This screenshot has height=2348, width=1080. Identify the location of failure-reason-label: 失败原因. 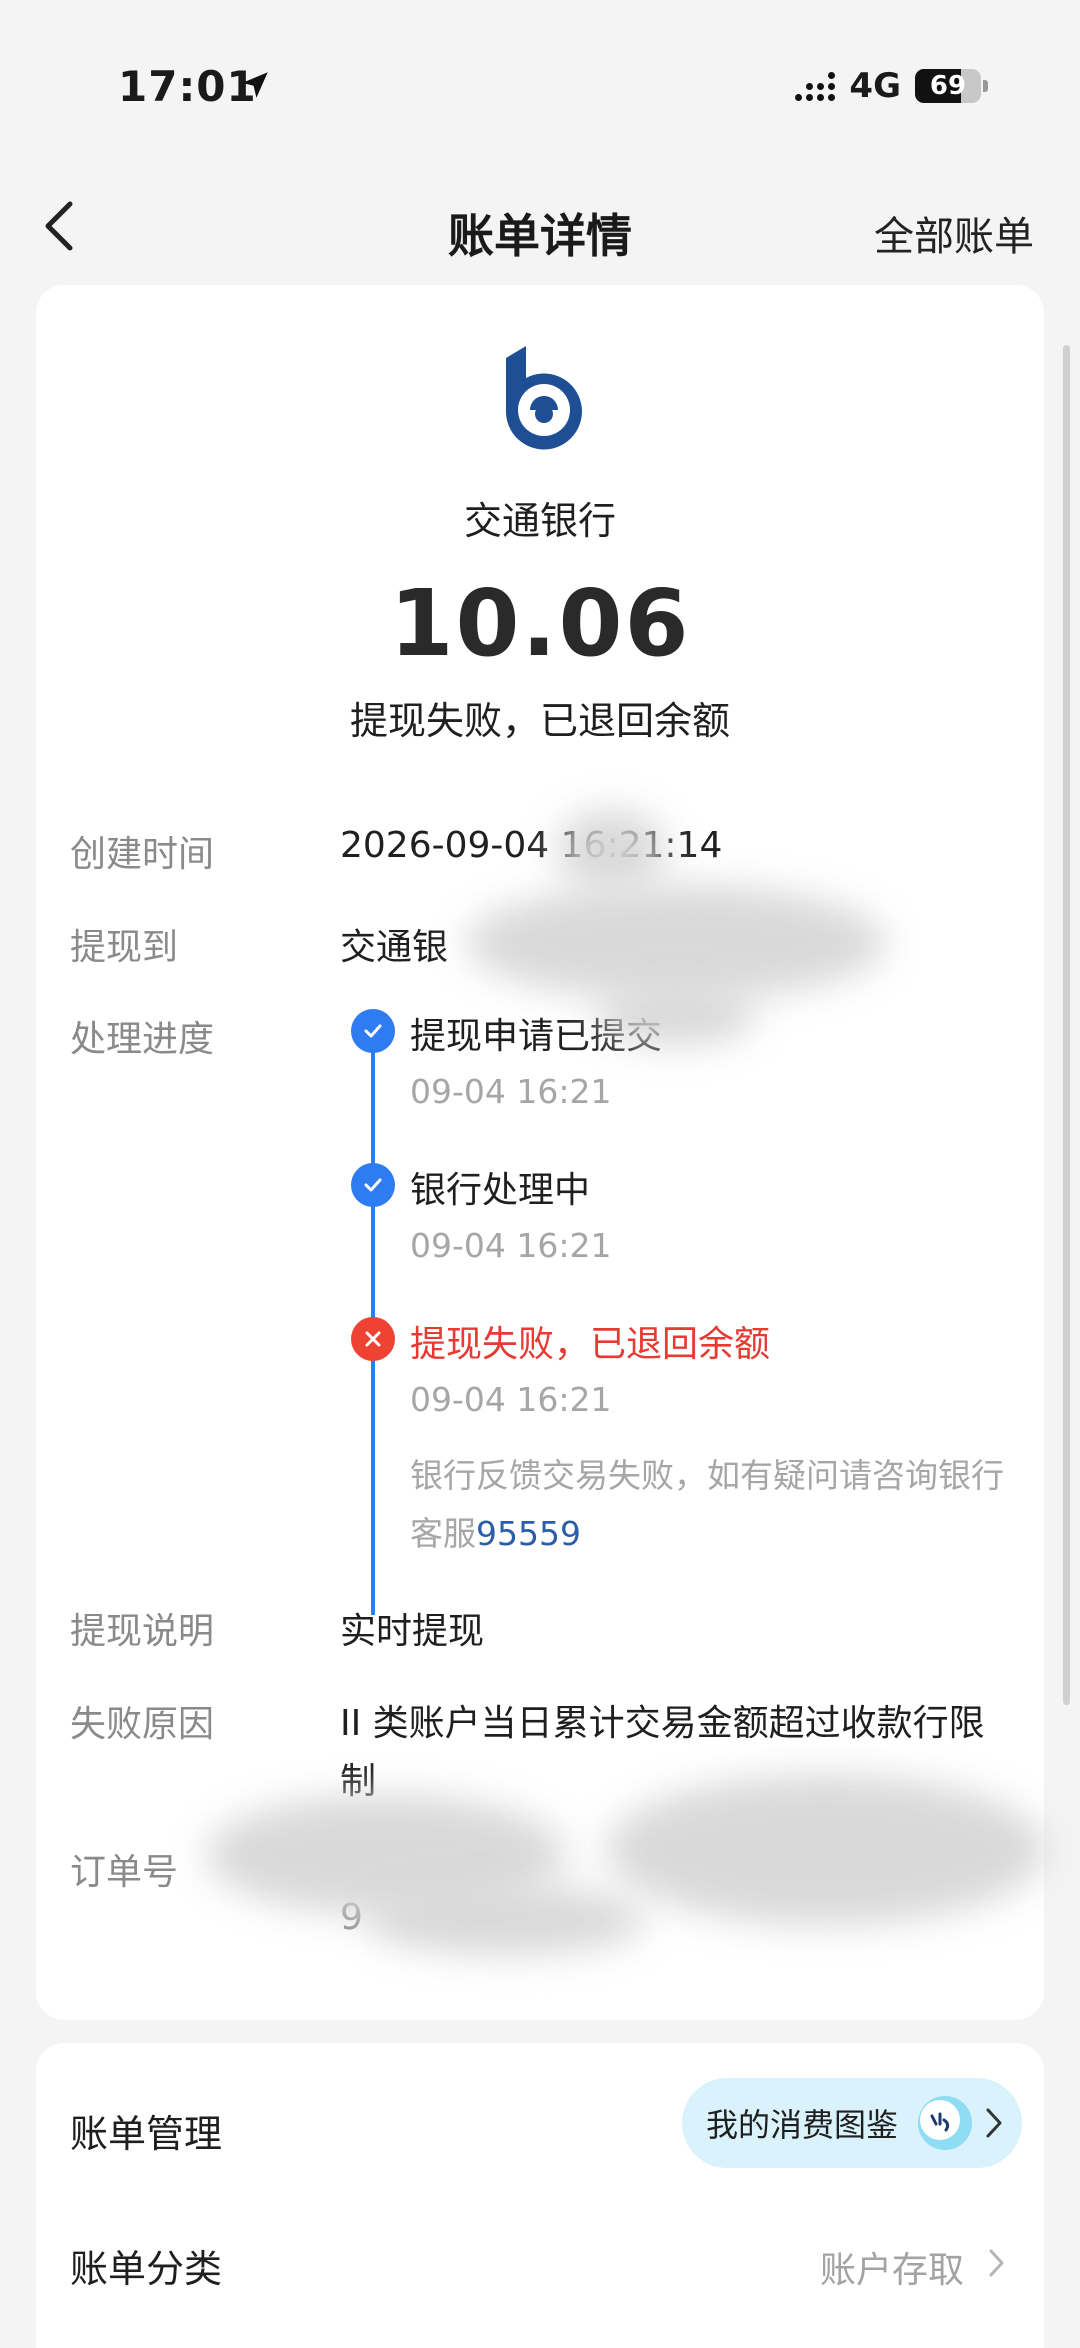
(142, 1724).